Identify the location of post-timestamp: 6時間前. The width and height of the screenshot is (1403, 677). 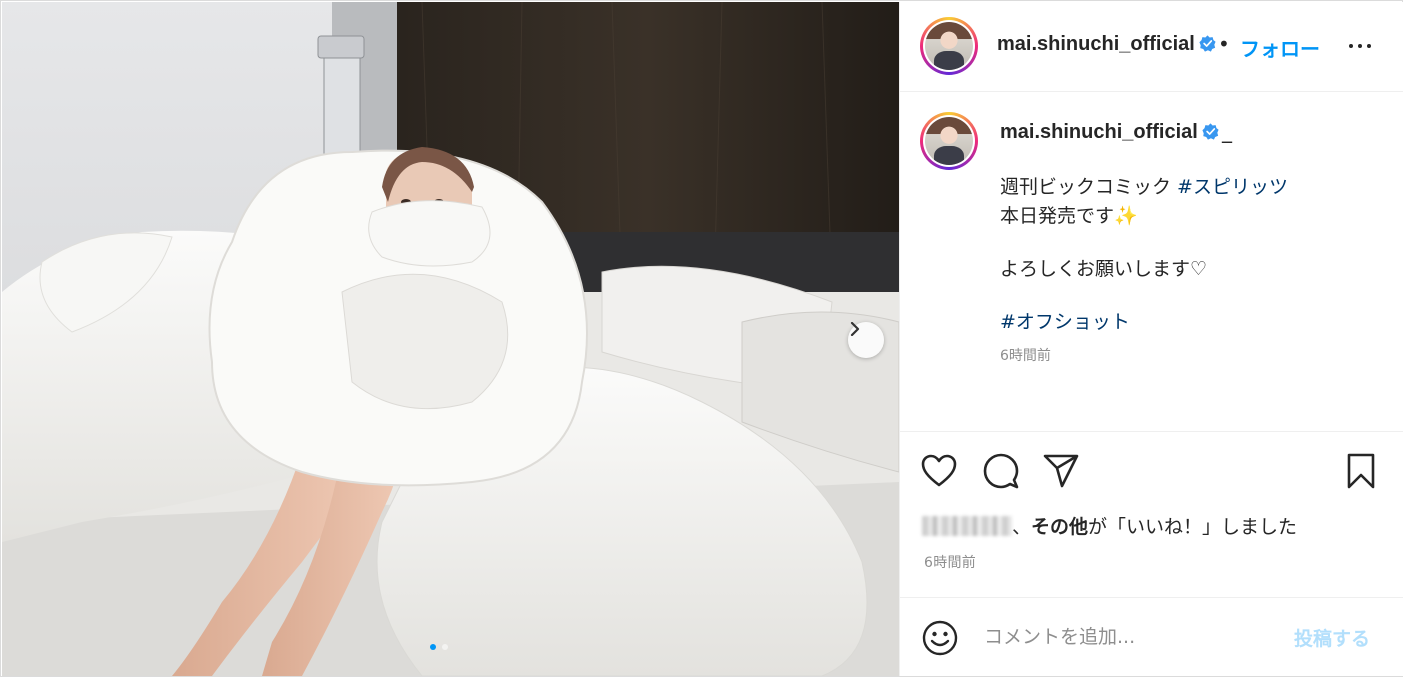
(950, 562).